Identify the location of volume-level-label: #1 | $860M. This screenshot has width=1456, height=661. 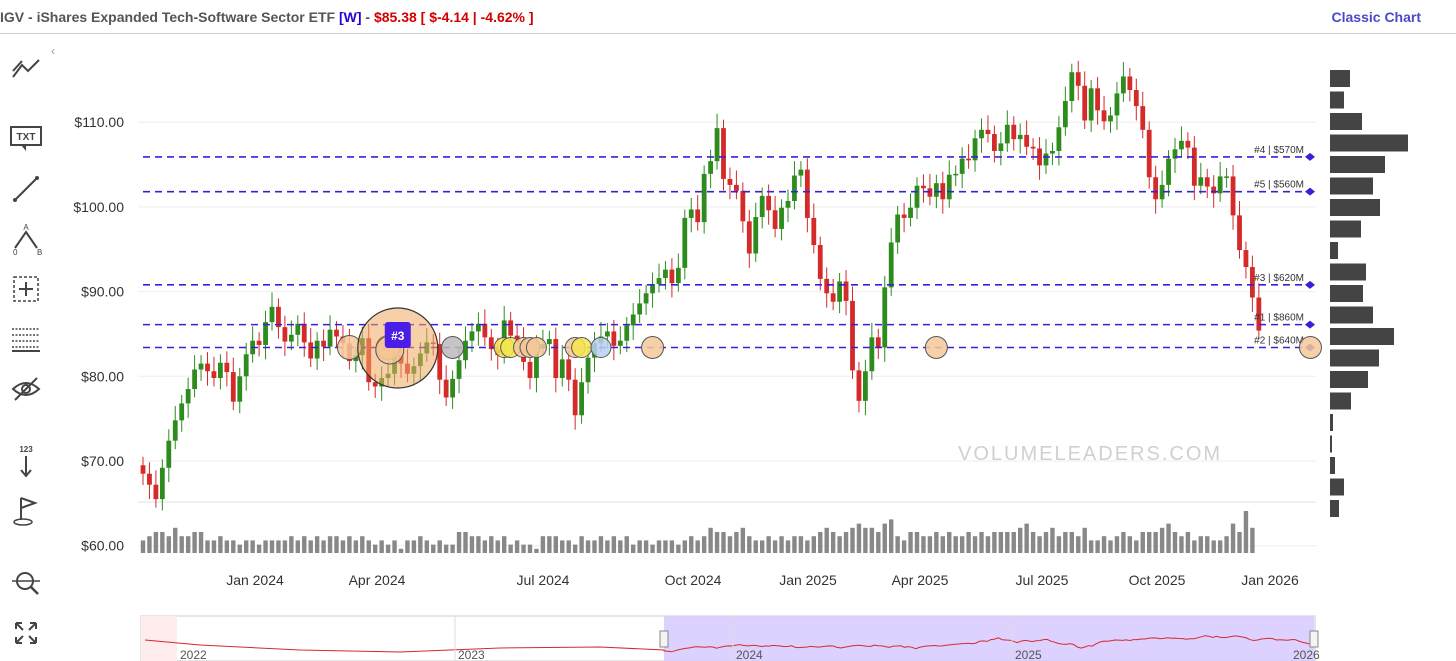
(1279, 318).